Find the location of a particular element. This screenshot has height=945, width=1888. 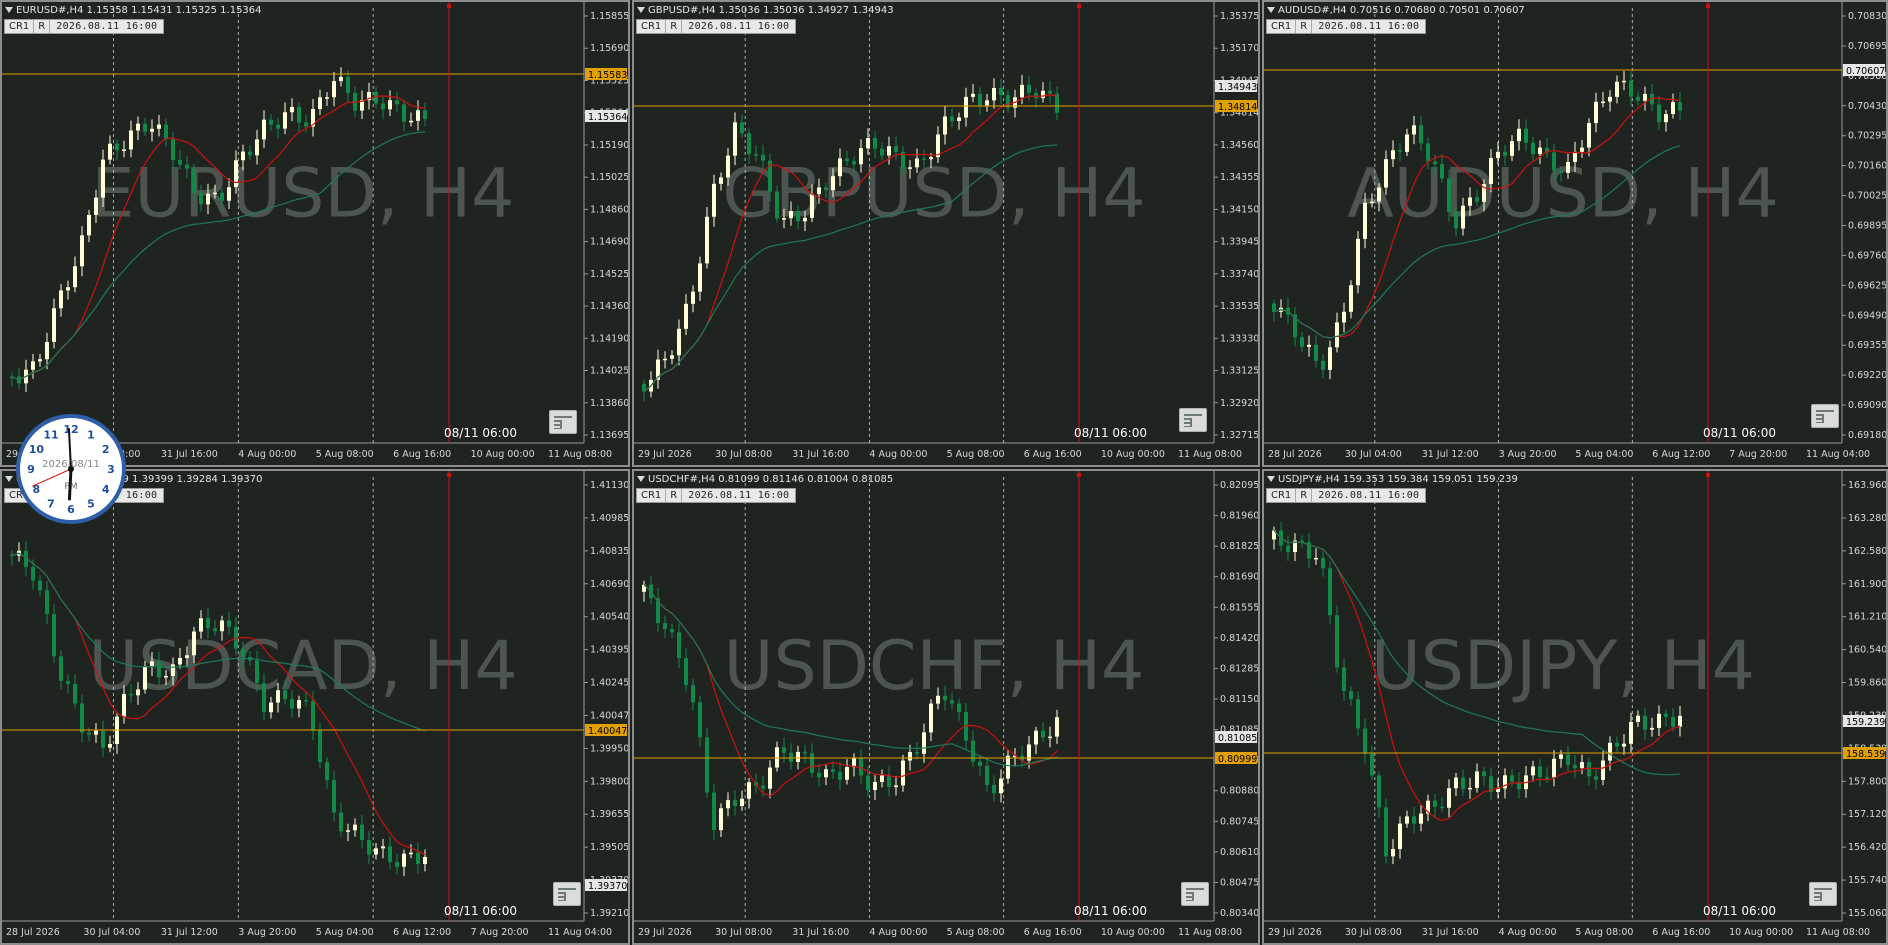

price-tick-label: 1.34560 is located at coordinates (1239, 145).